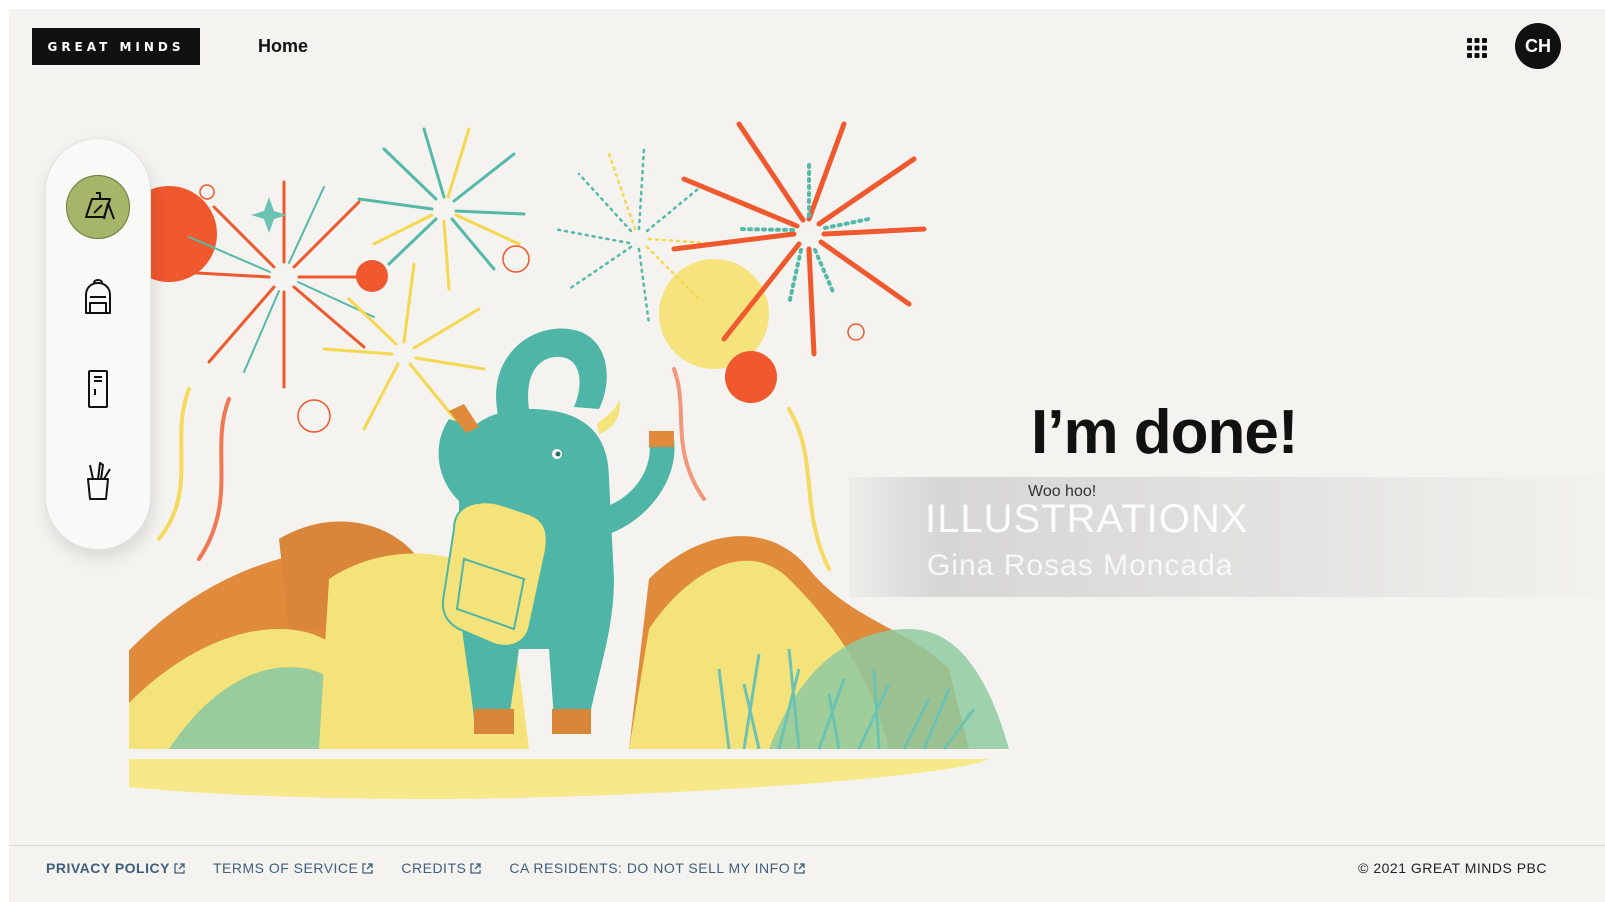 The image size is (1605, 902). I want to click on footer-divider, so click(807, 845).